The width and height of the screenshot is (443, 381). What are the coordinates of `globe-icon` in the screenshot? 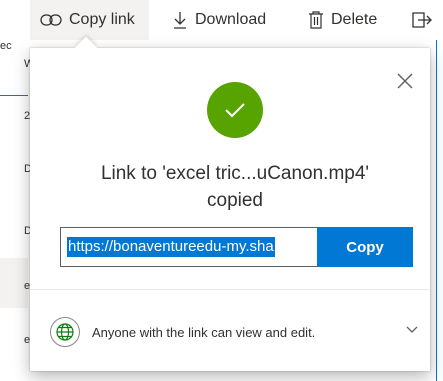 It's located at (65, 332).